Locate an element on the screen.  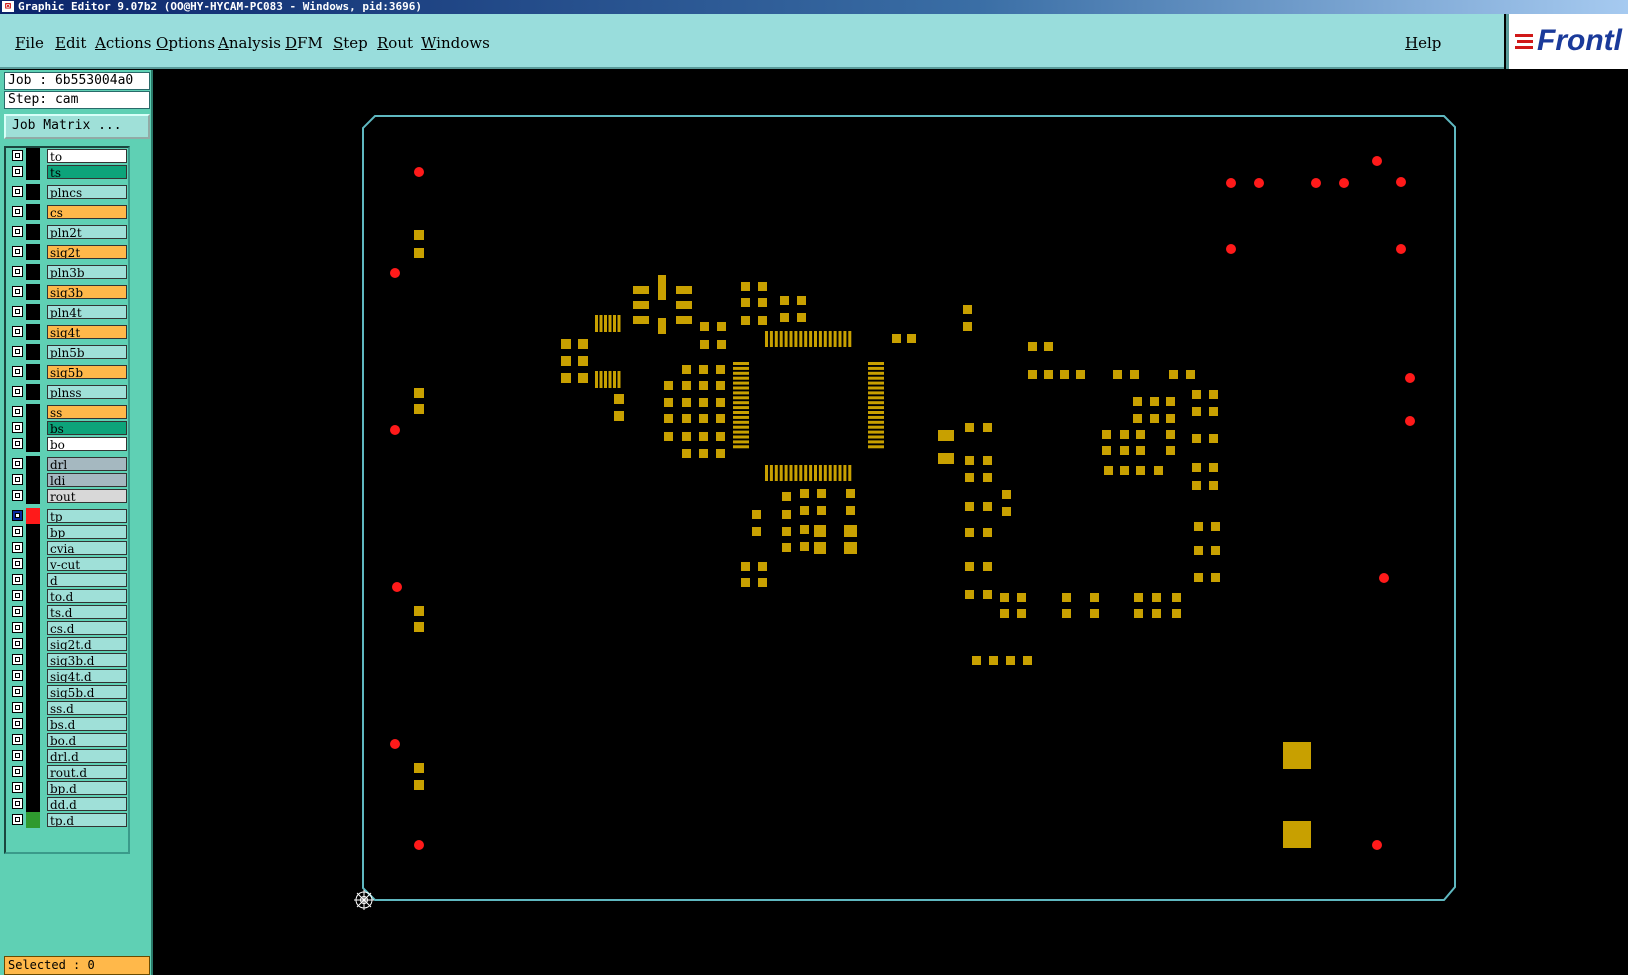
layer-row-plncs: plncs is located at coordinates (69, 192).